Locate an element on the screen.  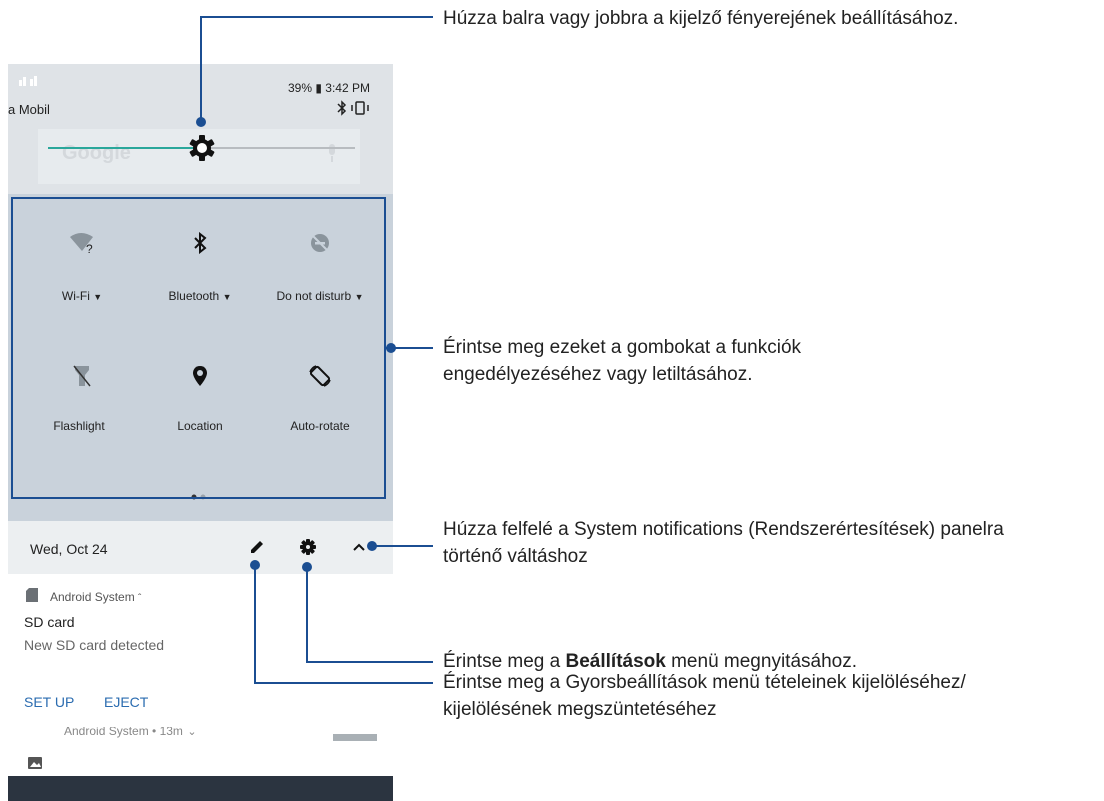
edit-pencil-icon is located at coordinates (257, 547).